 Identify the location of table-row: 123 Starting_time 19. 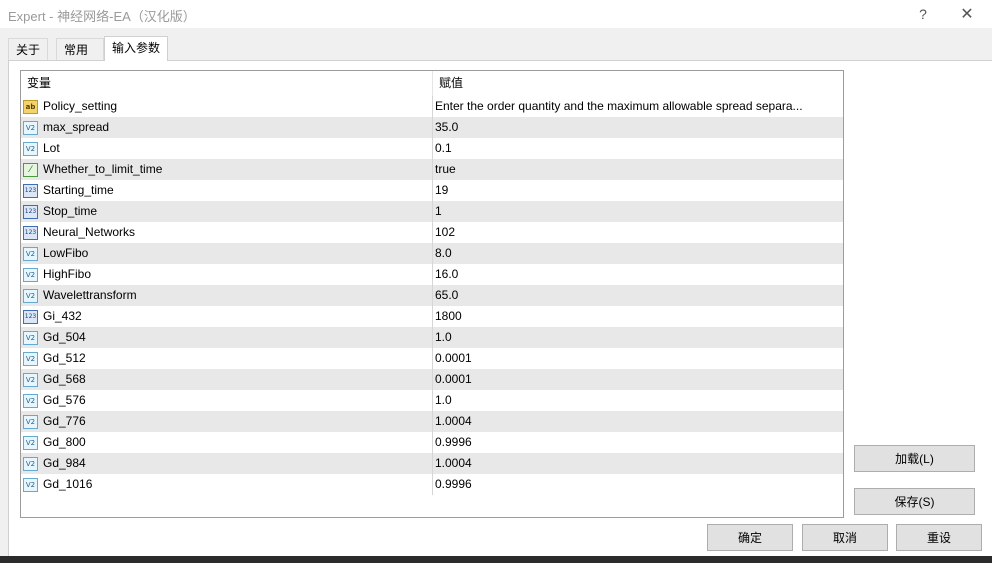
(432, 190).